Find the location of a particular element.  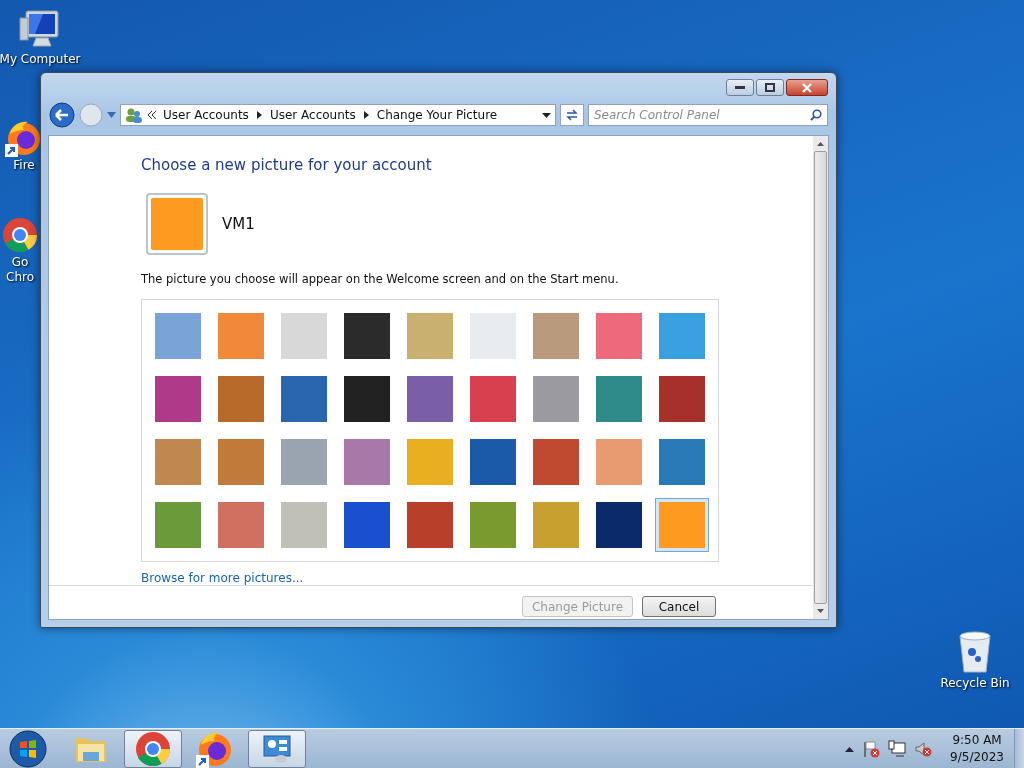

close-button is located at coordinates (807, 87).